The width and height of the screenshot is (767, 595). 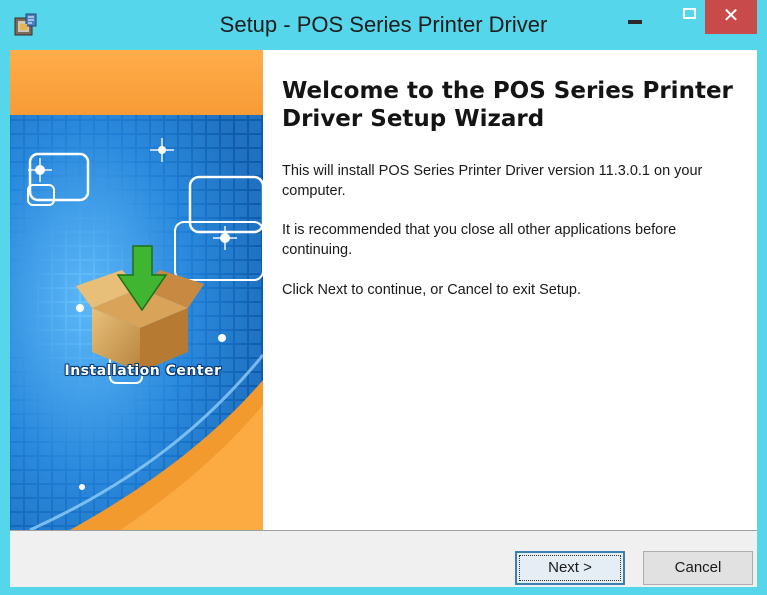 I want to click on window-bottom-border, so click(x=383, y=591).